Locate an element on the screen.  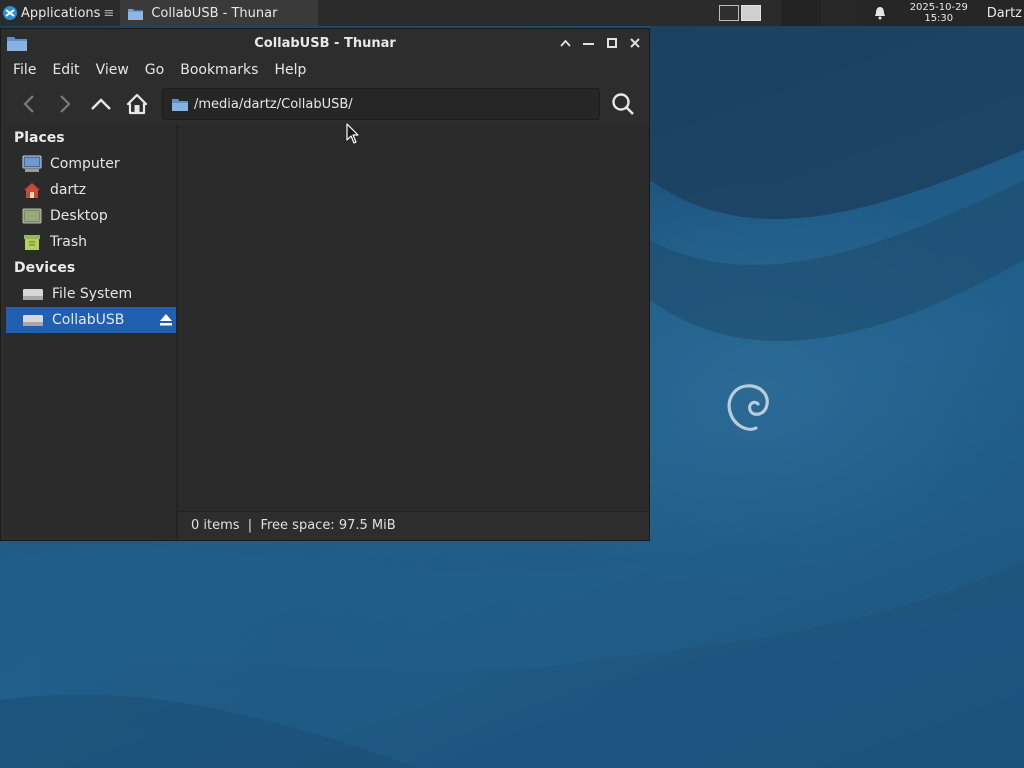
sidebar-item-label: CollabUSB is located at coordinates (88, 320).